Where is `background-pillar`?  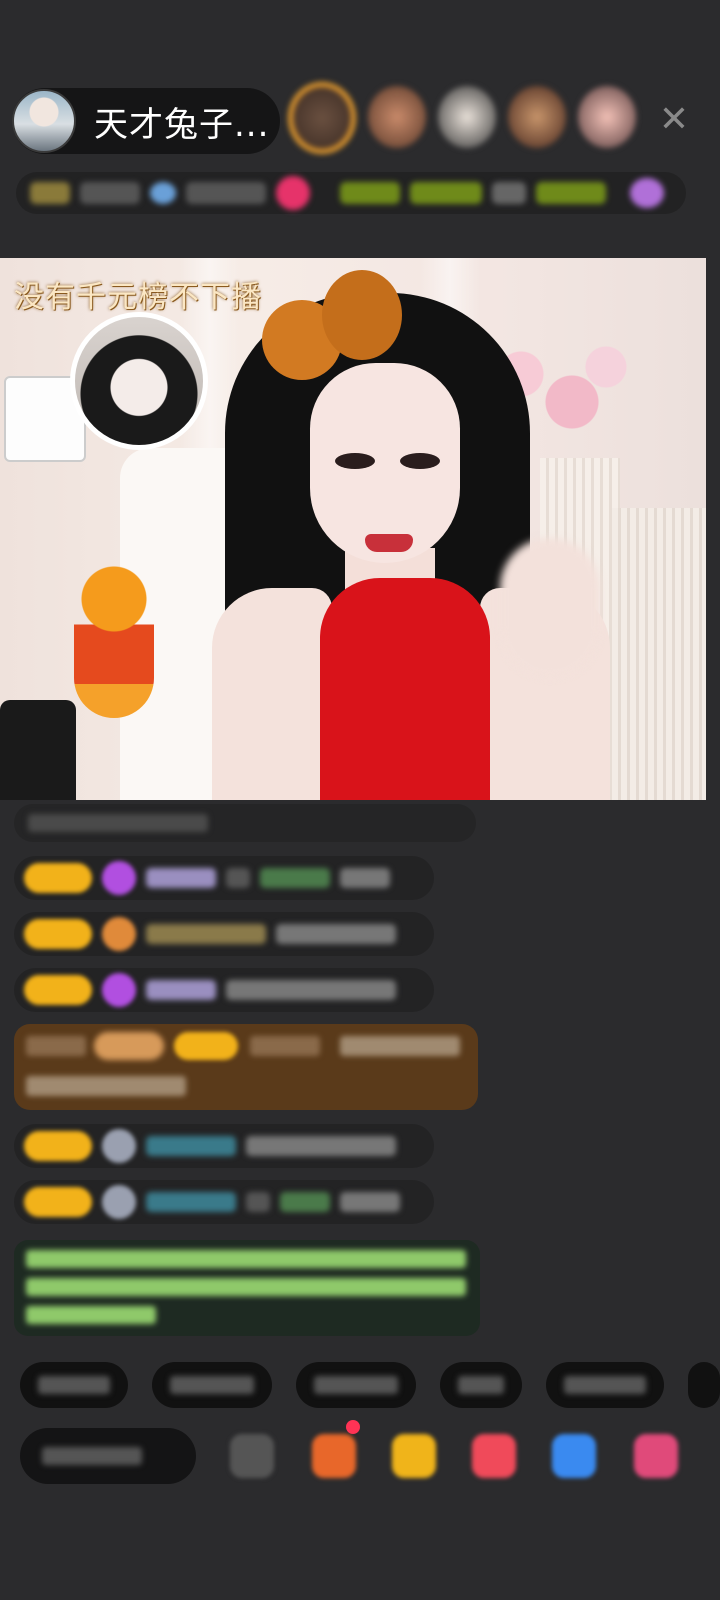
background-pillar is located at coordinates (659, 654).